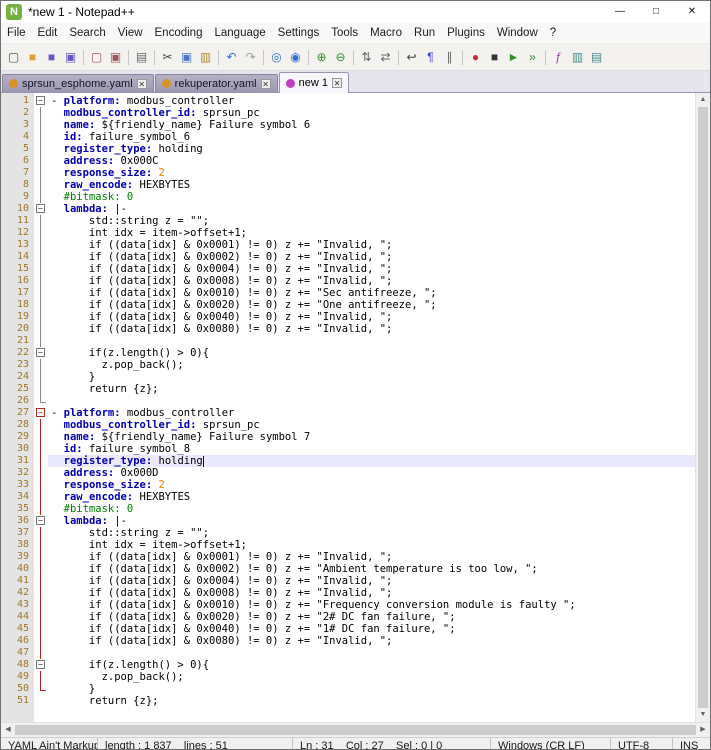 This screenshot has width=711, height=750. What do you see at coordinates (8, 730) in the screenshot?
I see `scroll-left-icon: ◀` at bounding box center [8, 730].